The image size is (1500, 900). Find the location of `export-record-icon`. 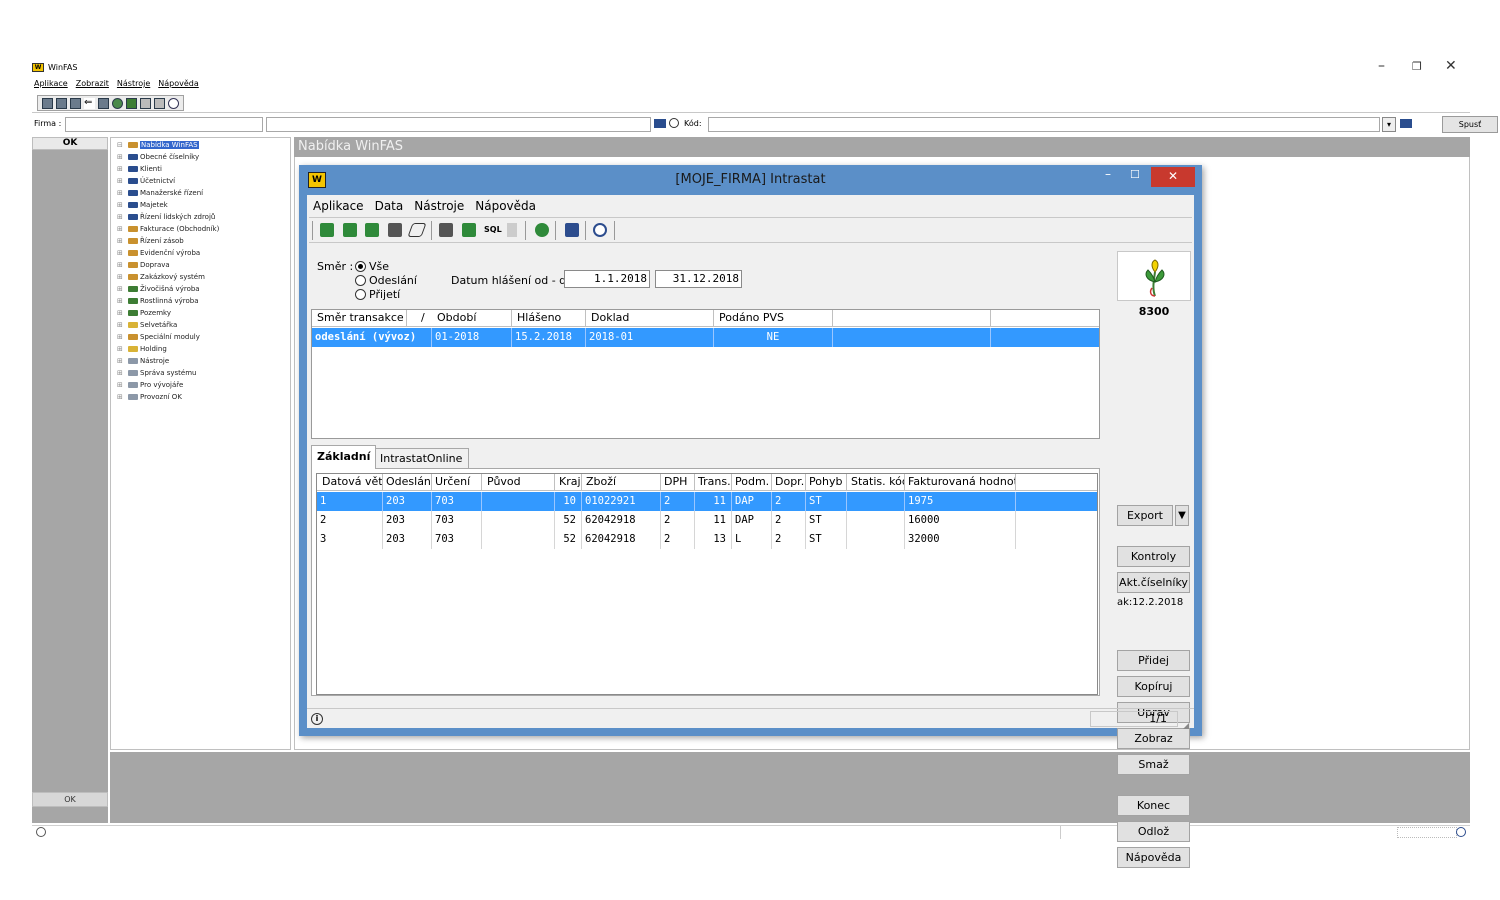

export-record-icon is located at coordinates (469, 230).